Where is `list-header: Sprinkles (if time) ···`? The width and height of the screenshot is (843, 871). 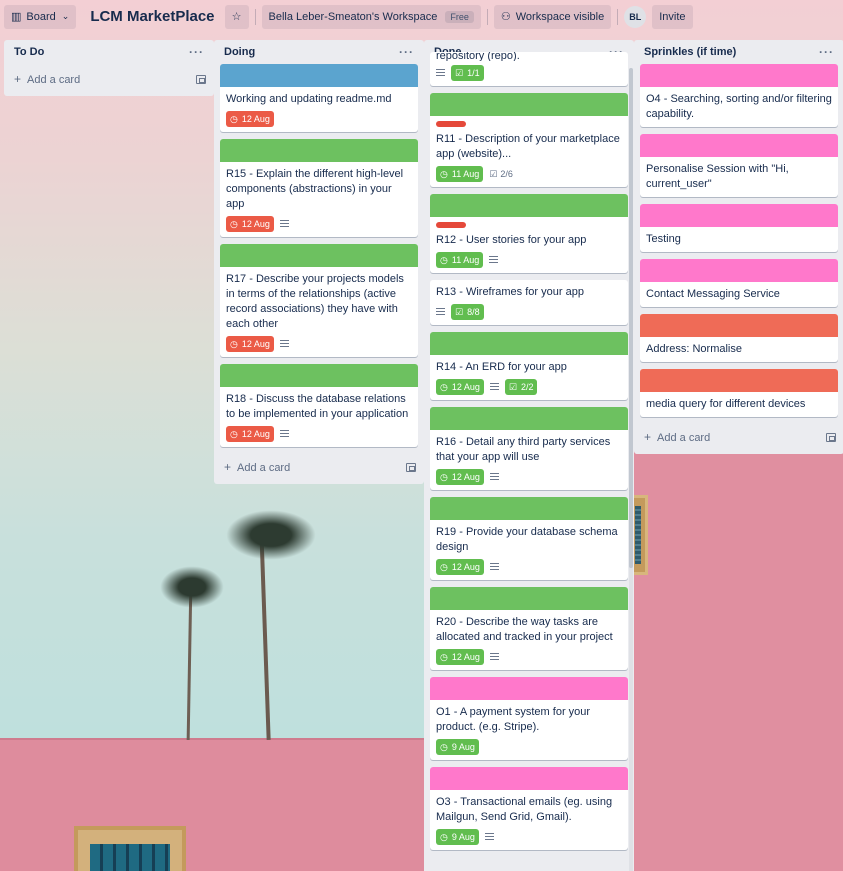 list-header: Sprinkles (if time) ··· is located at coordinates (738, 52).